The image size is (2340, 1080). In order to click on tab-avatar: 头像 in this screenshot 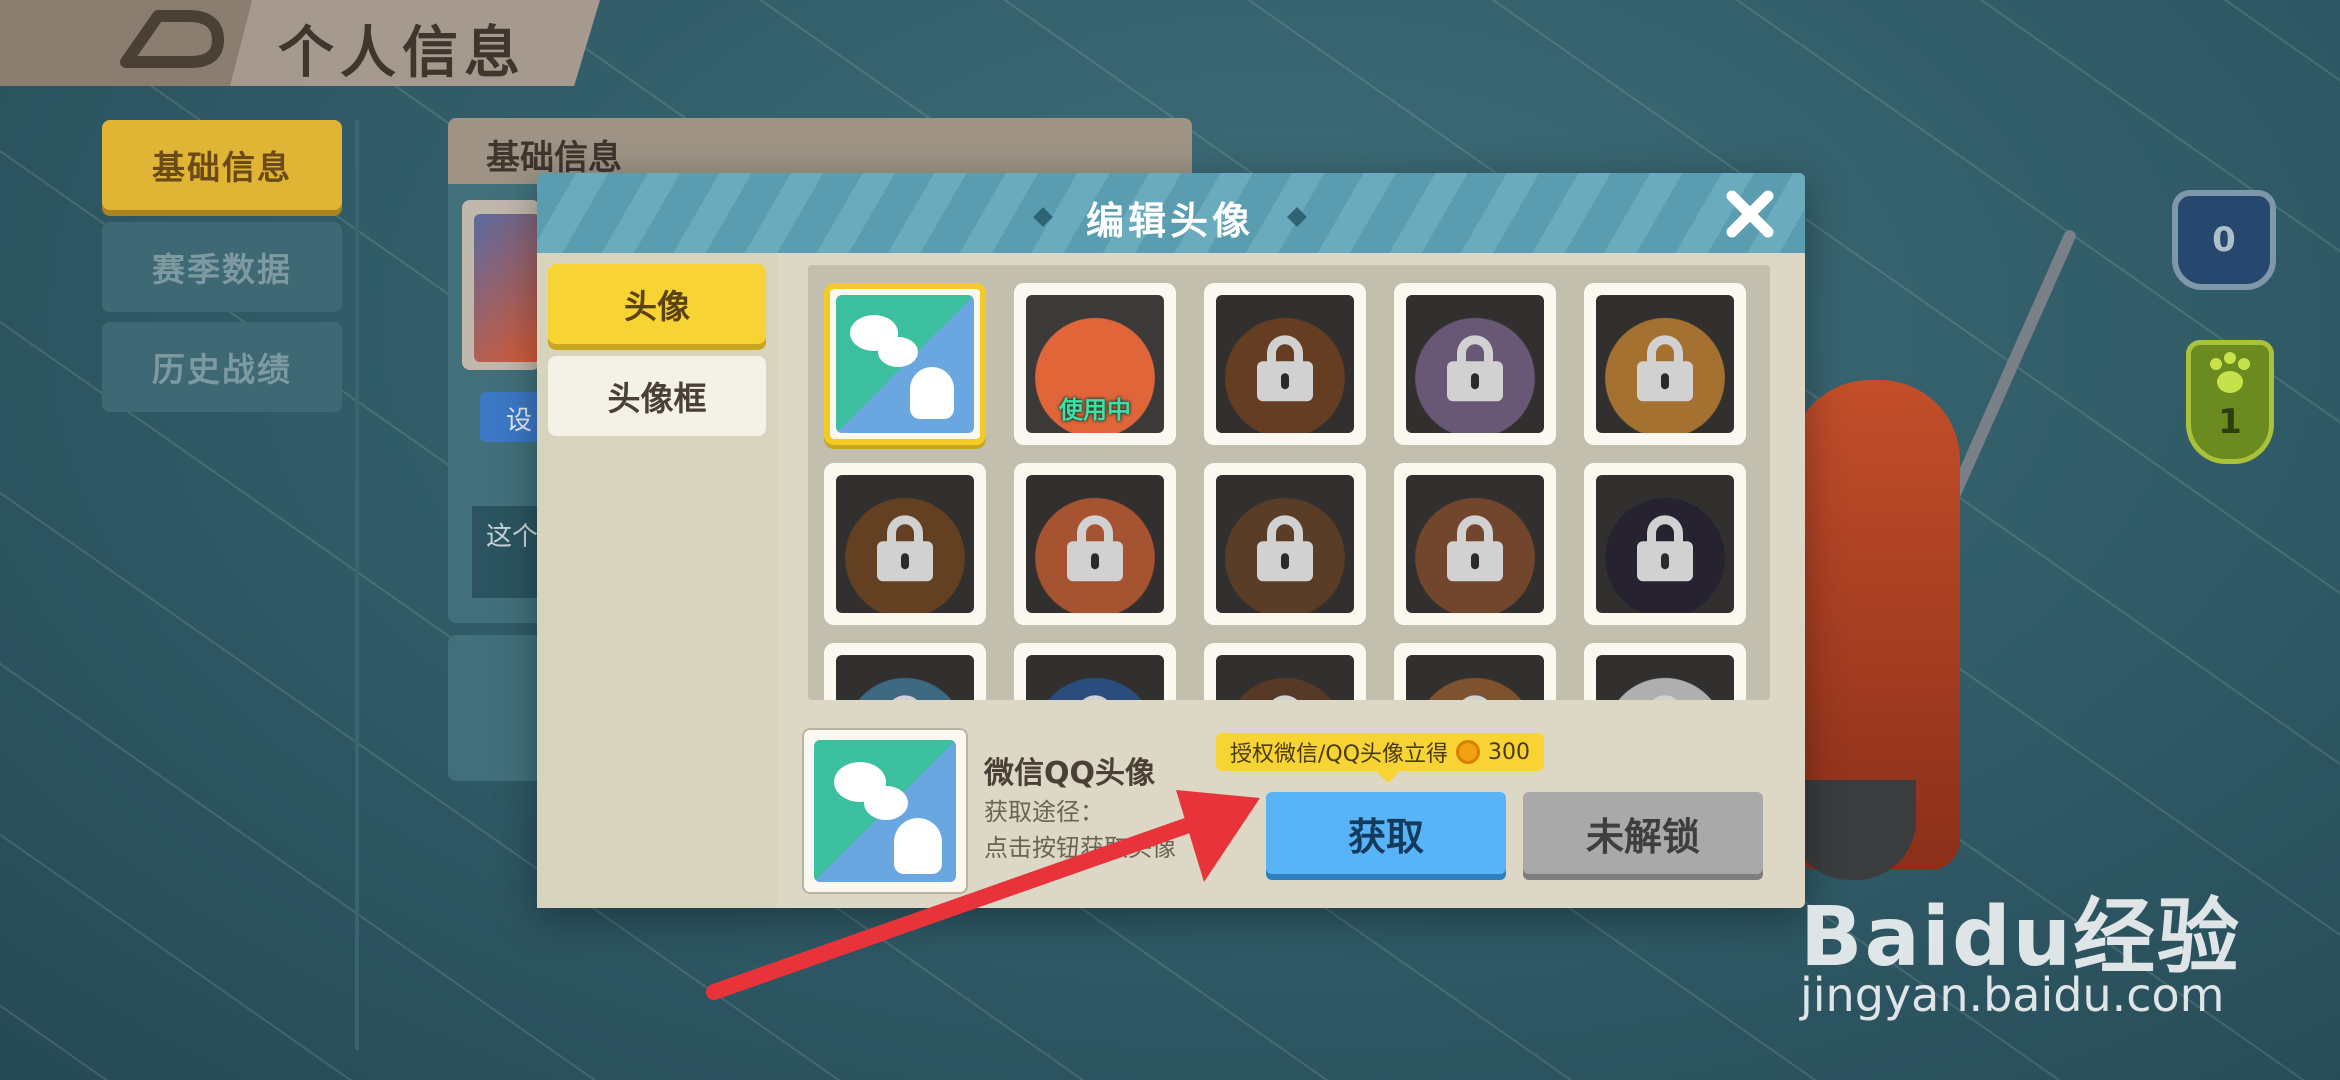, I will do `click(657, 304)`.